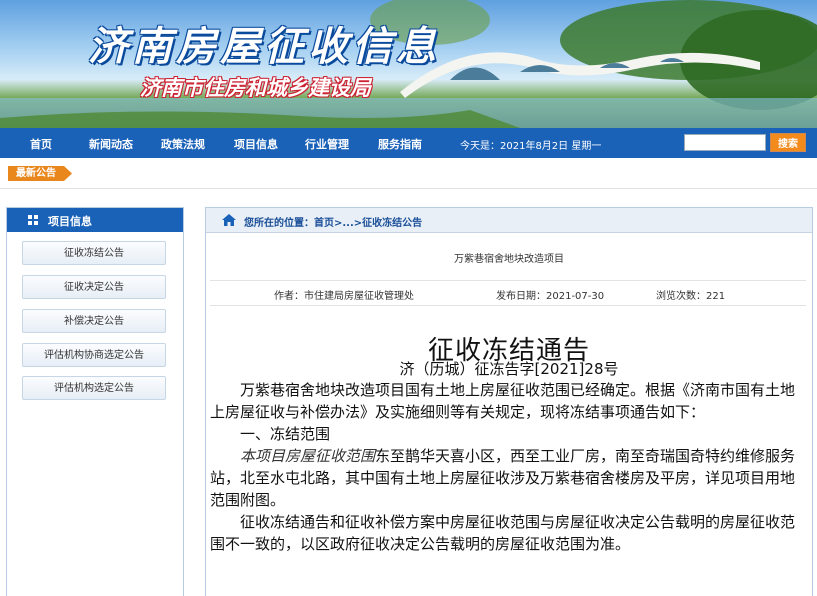 The width and height of the screenshot is (817, 596). Describe the element at coordinates (111, 144) in the screenshot. I see `nav-news: 新闻动态` at that location.